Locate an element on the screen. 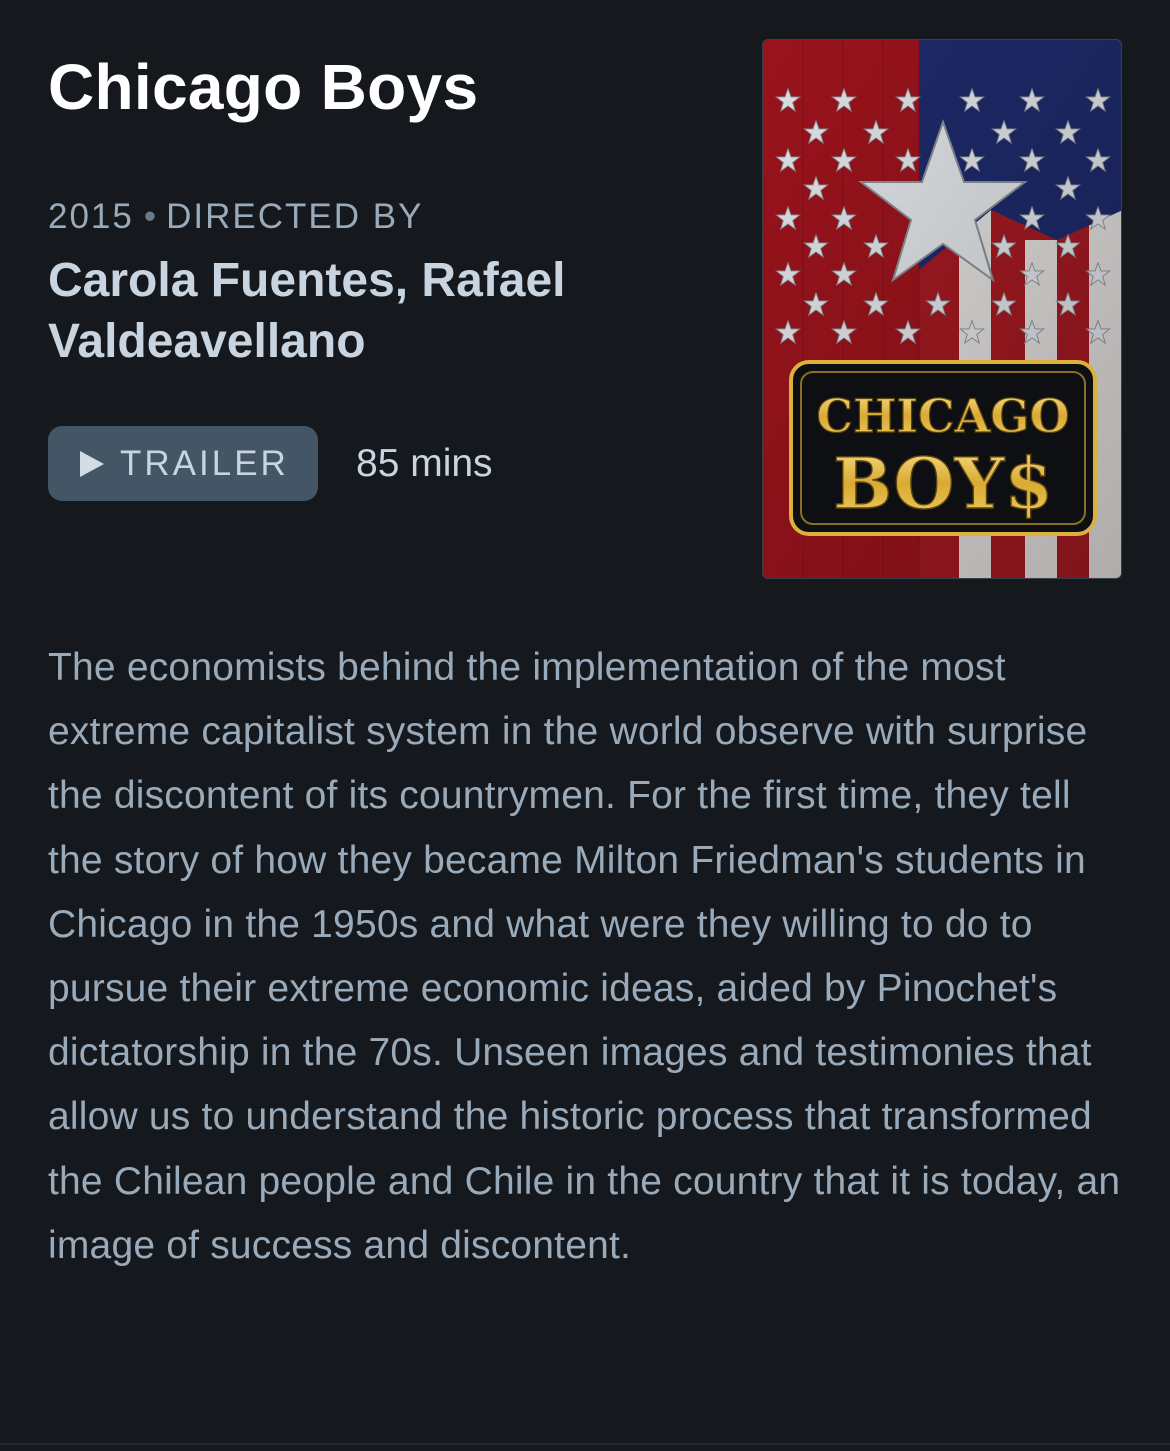  divider is located at coordinates (585, 1444).